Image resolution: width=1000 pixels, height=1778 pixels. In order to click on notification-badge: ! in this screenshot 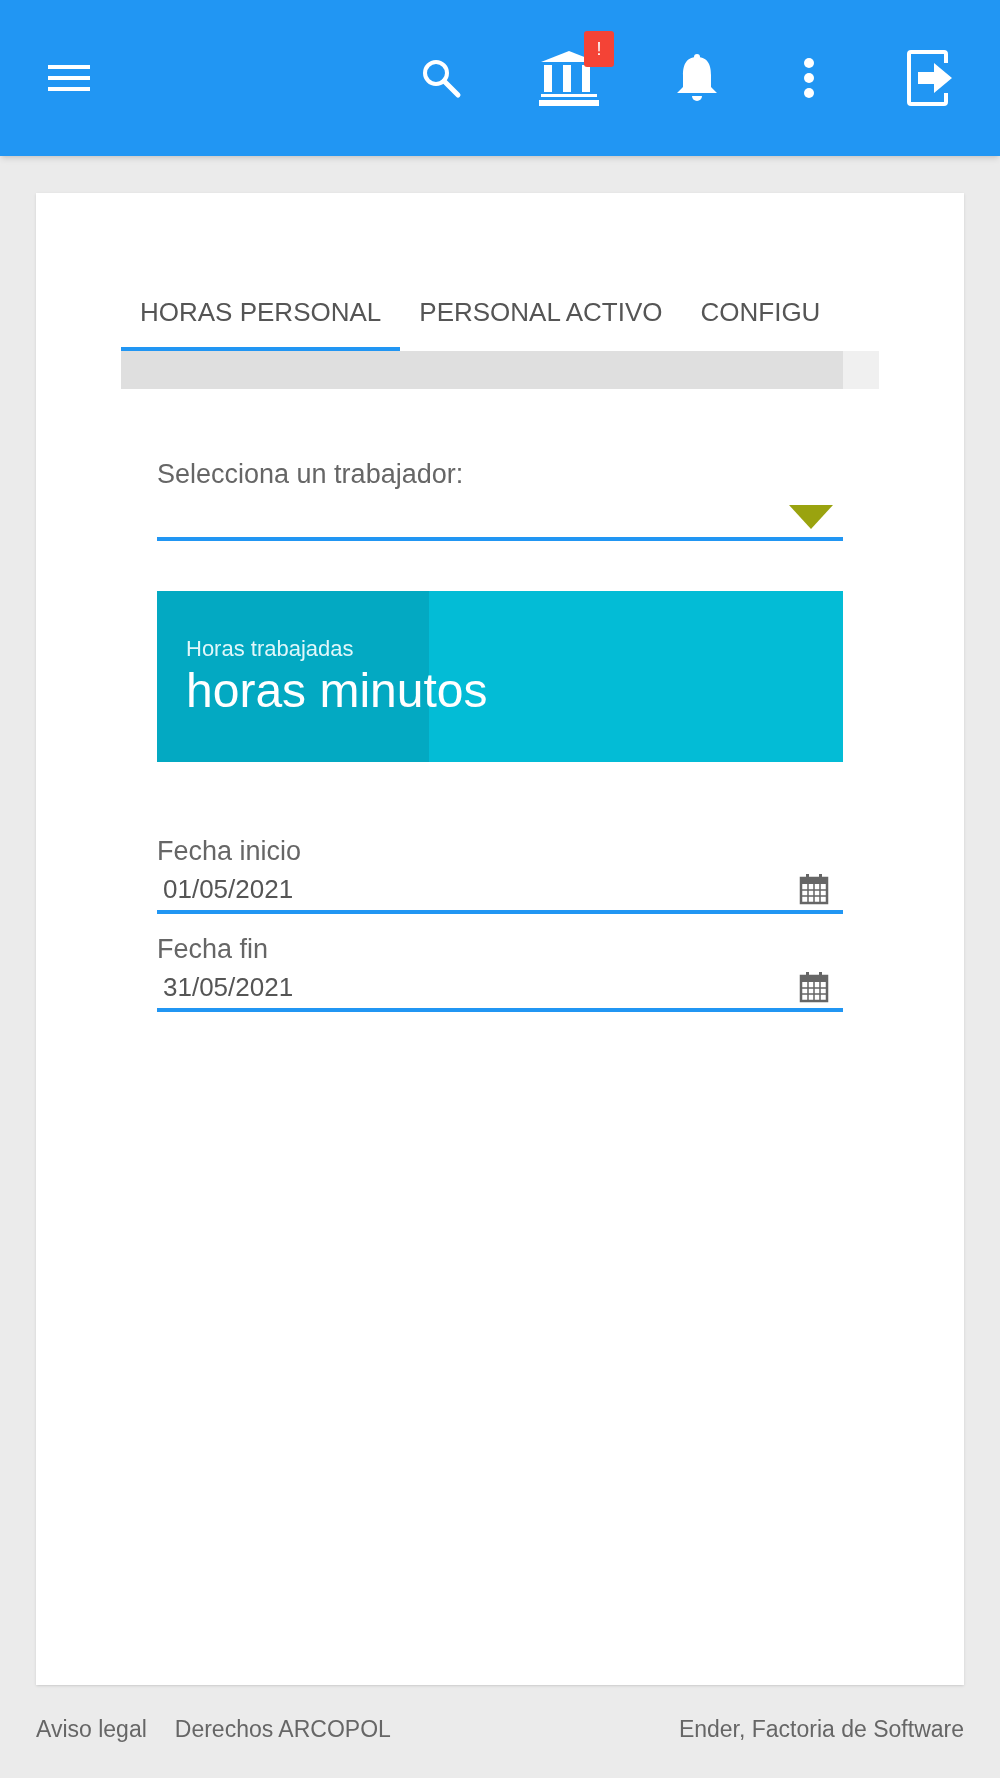, I will do `click(599, 49)`.